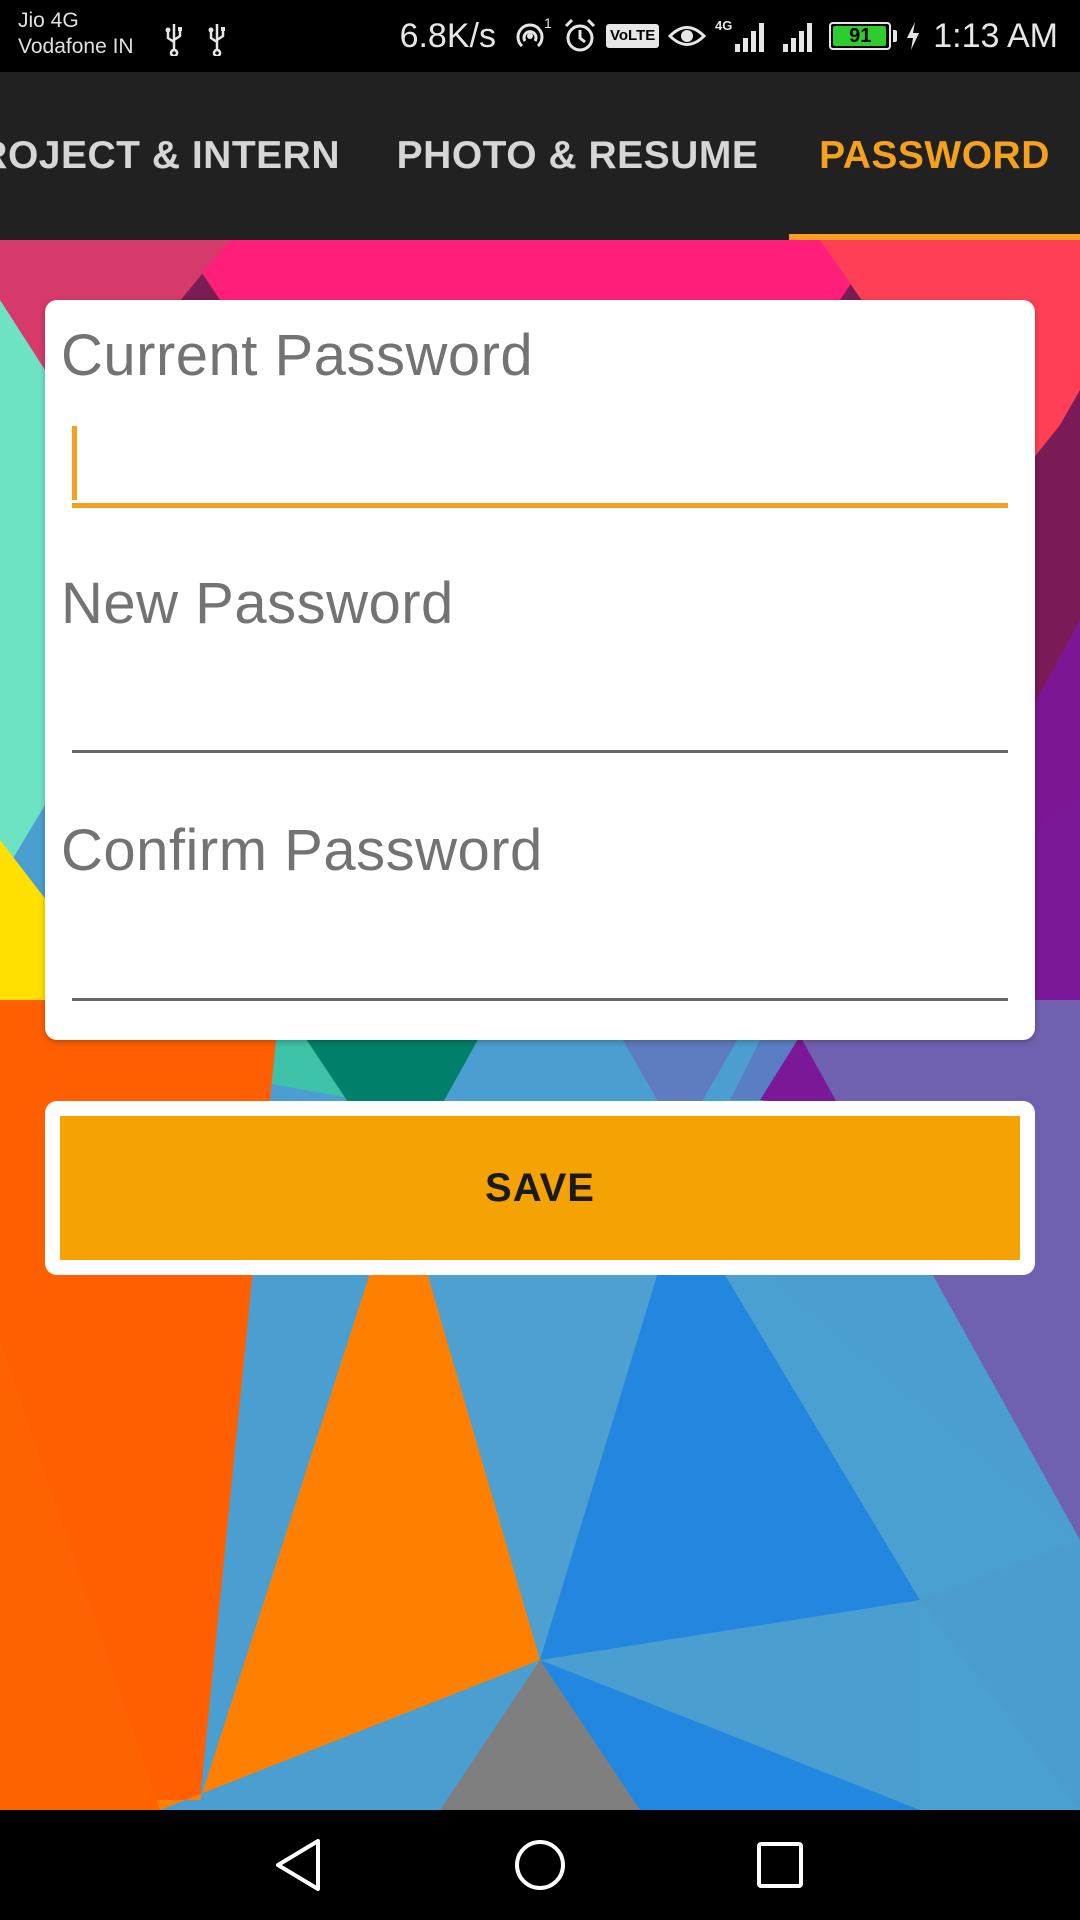  What do you see at coordinates (257, 603) in the screenshot?
I see `new-password-label: New Password` at bounding box center [257, 603].